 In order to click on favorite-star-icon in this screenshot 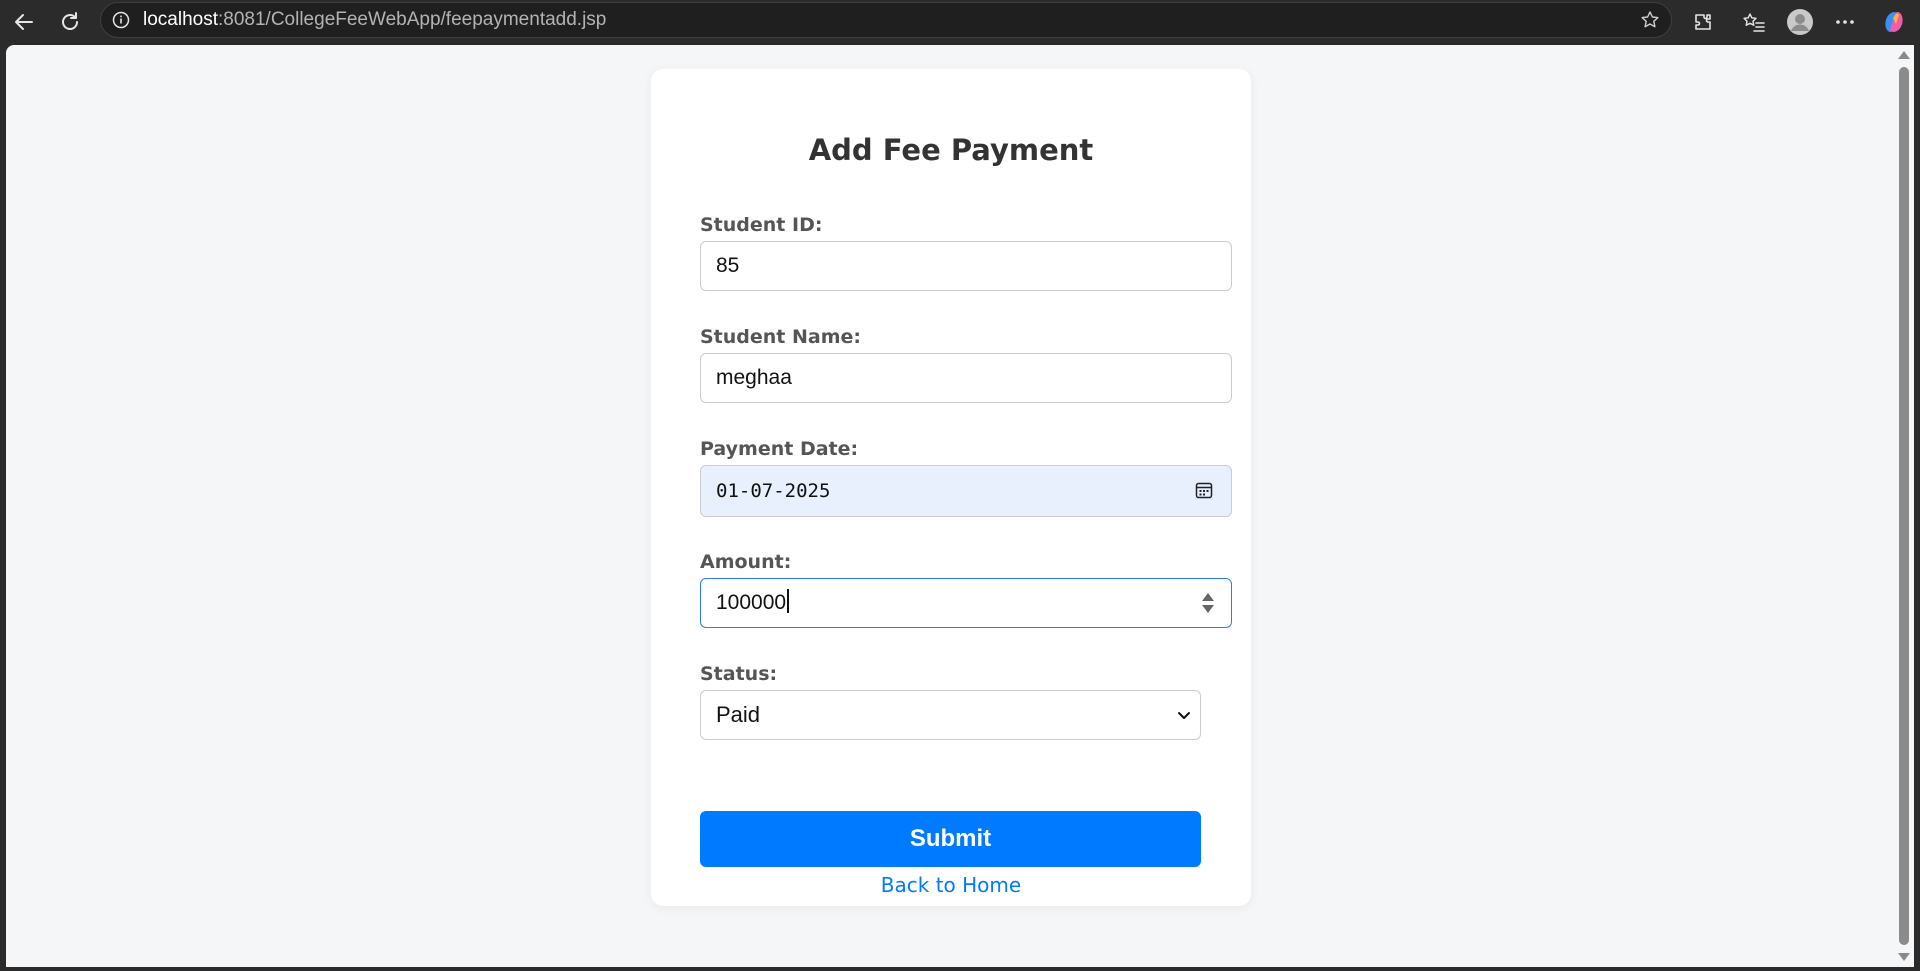, I will do `click(1650, 20)`.